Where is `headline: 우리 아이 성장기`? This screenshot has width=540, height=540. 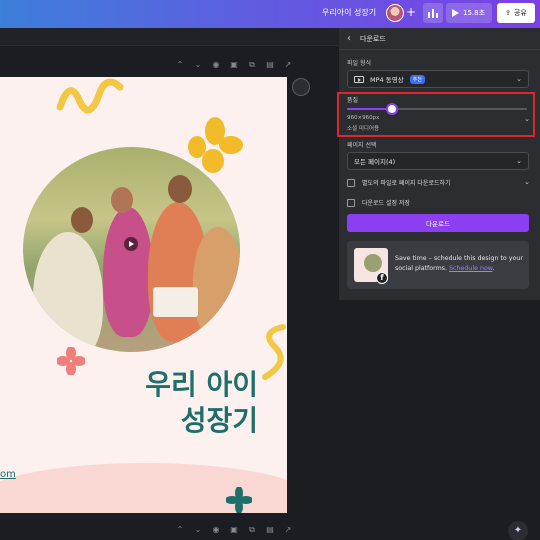
headline: 우리 아이 성장기 is located at coordinates (183, 403).